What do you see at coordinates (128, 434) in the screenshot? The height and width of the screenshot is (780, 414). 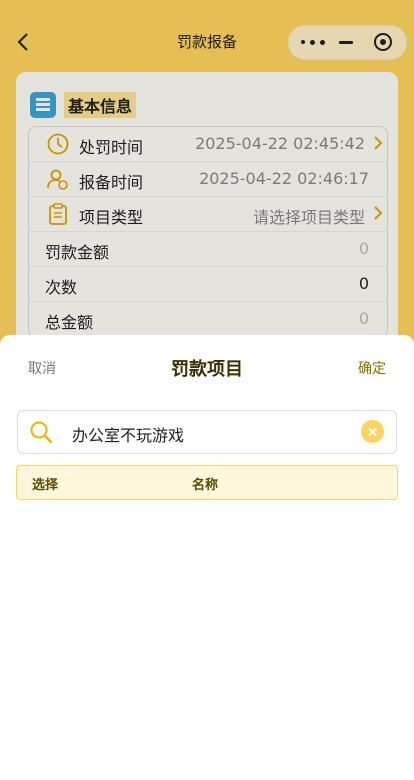 I see `search-value: 办公室不玩游戏` at bounding box center [128, 434].